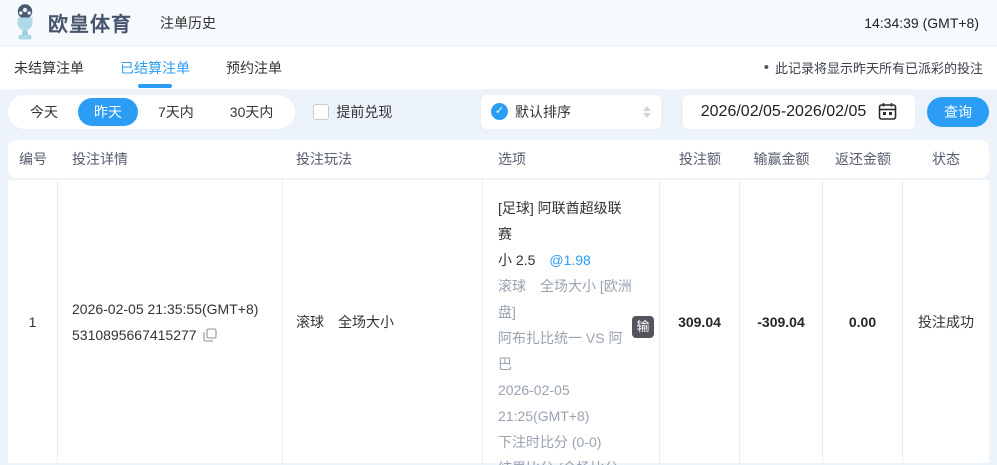 Image resolution: width=997 pixels, height=465 pixels. What do you see at coordinates (878, 68) in the screenshot?
I see `note-text: 此记录将显示昨天所有已派彩的投注` at bounding box center [878, 68].